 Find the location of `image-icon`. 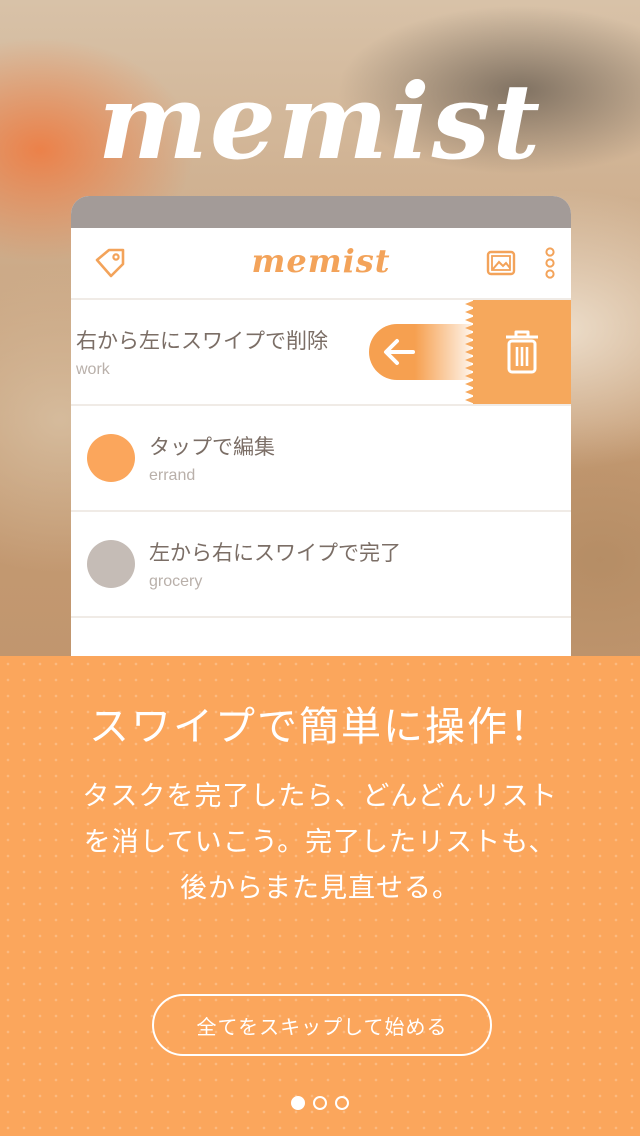

image-icon is located at coordinates (501, 263).